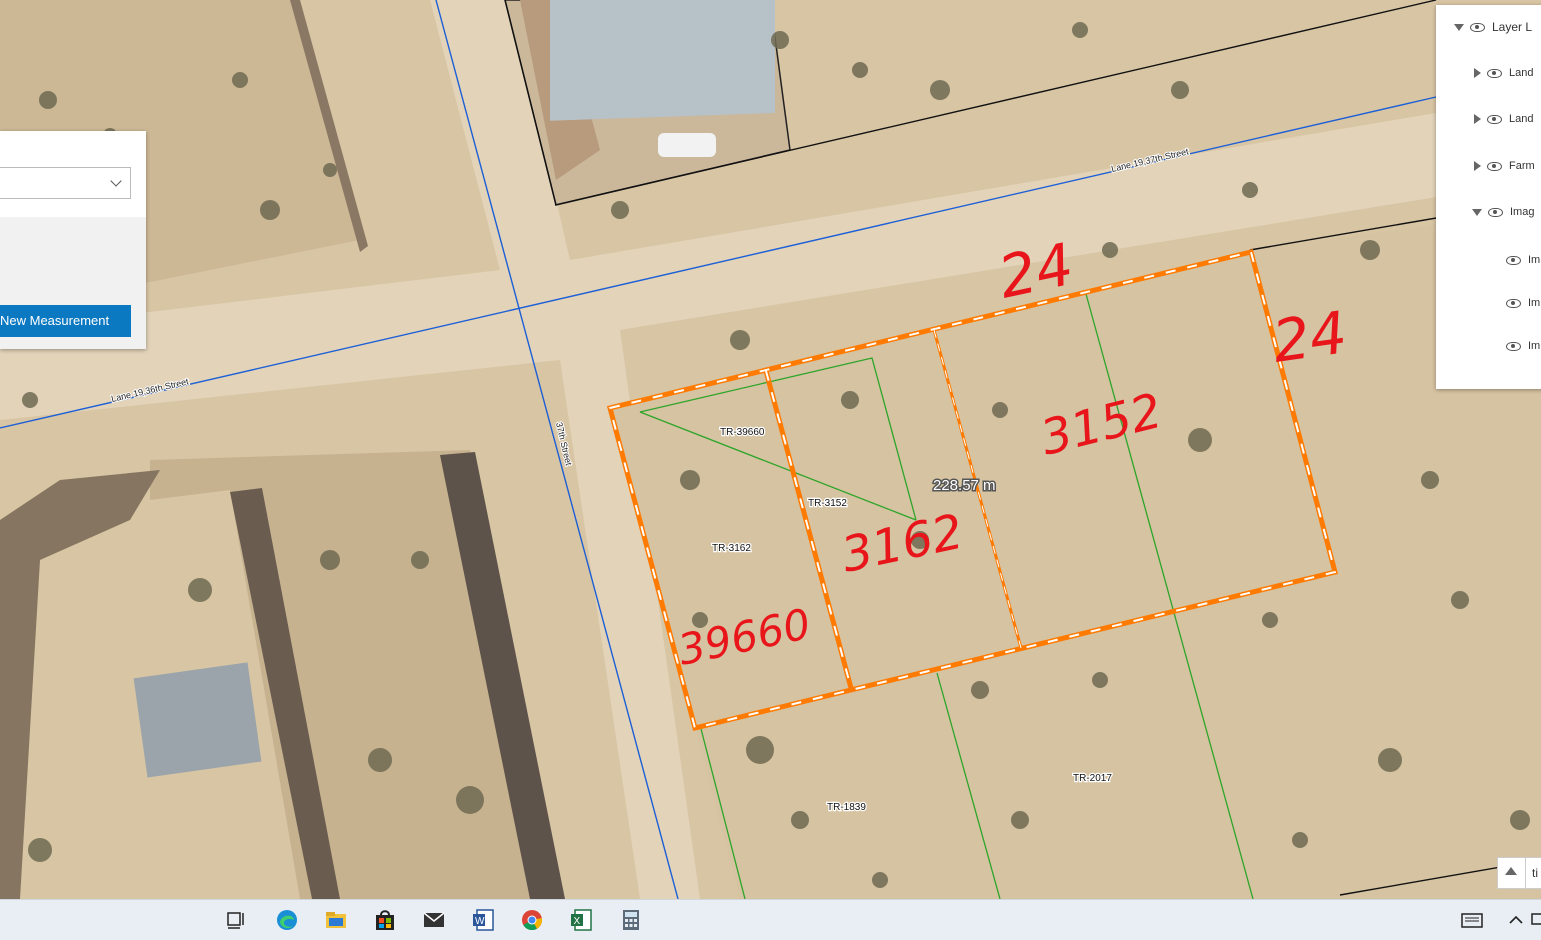 Image resolution: width=1541 pixels, height=940 pixels. Describe the element at coordinates (434, 920) in the screenshot. I see `mail-icon` at that location.